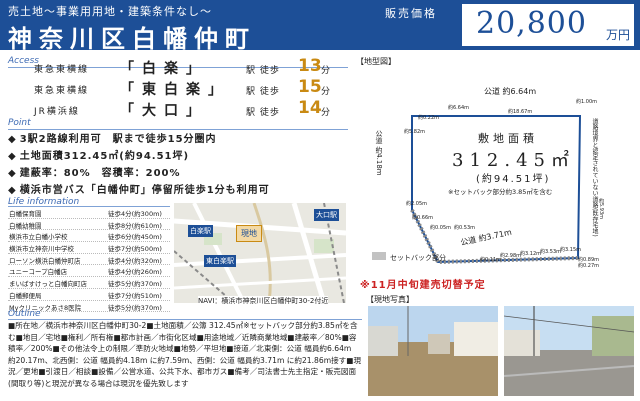 This screenshot has height=401, width=640. Describe the element at coordinates (531, 254) in the screenshot. I see `dim-label: 約3.12m` at that location.